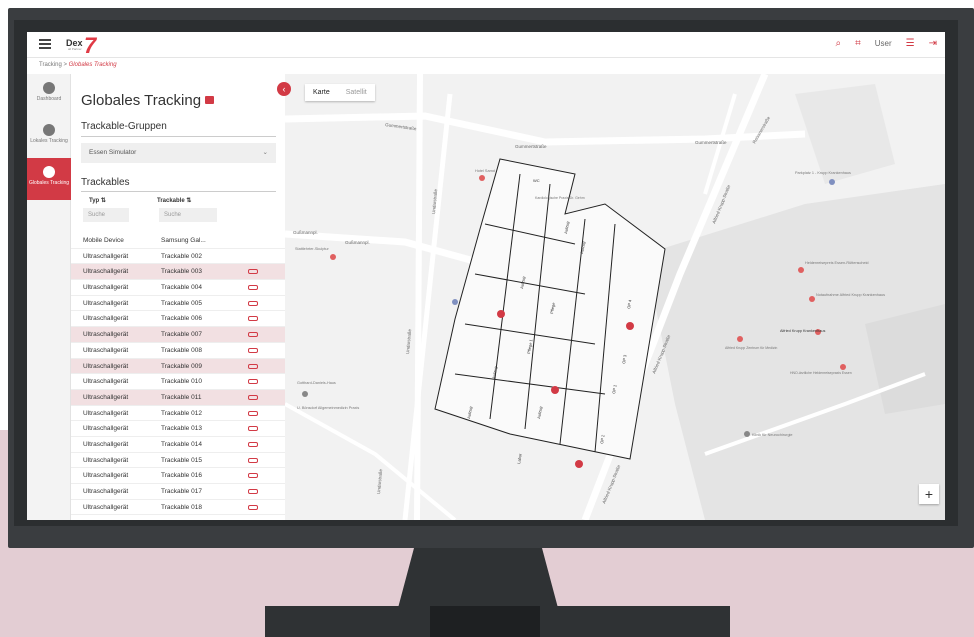 Image resolution: width=974 pixels, height=637 pixels. What do you see at coordinates (106, 215) in the screenshot?
I see `type-search-input: Suche` at bounding box center [106, 215].